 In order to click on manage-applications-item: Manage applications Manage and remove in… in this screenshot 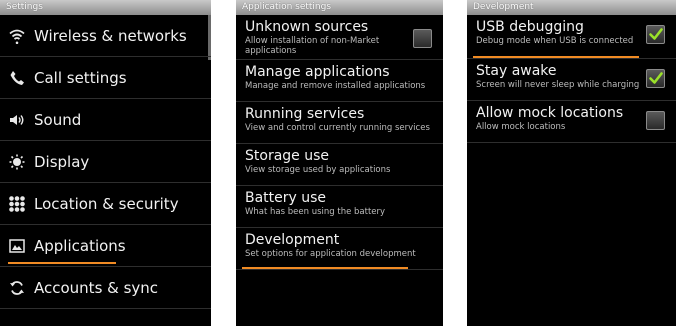, I will do `click(339, 81)`.